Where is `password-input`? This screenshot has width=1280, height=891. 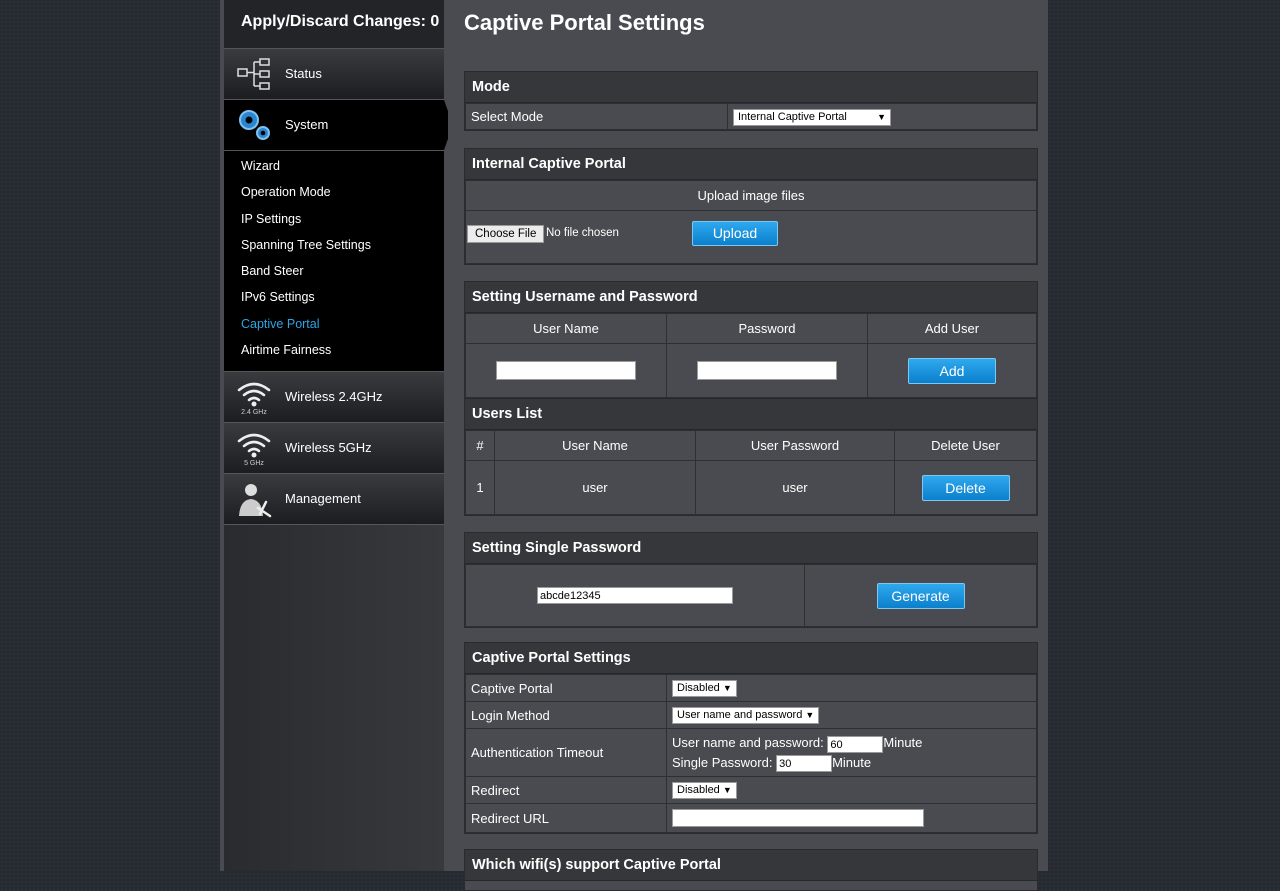
password-input is located at coordinates (767, 370).